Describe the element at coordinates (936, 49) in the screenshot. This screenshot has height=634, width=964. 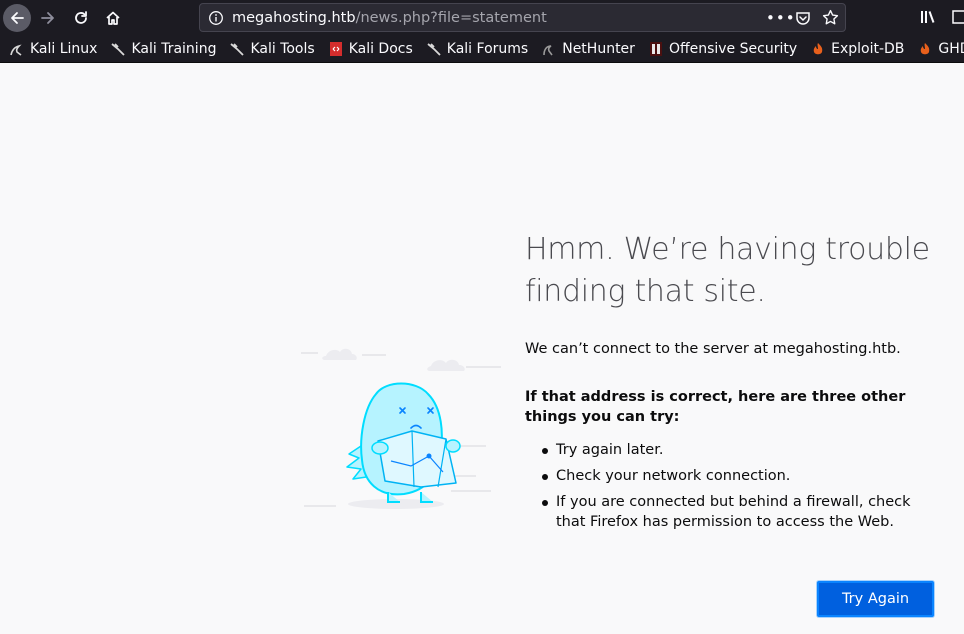
I see `bookmark-ghdb: GHDB` at that location.